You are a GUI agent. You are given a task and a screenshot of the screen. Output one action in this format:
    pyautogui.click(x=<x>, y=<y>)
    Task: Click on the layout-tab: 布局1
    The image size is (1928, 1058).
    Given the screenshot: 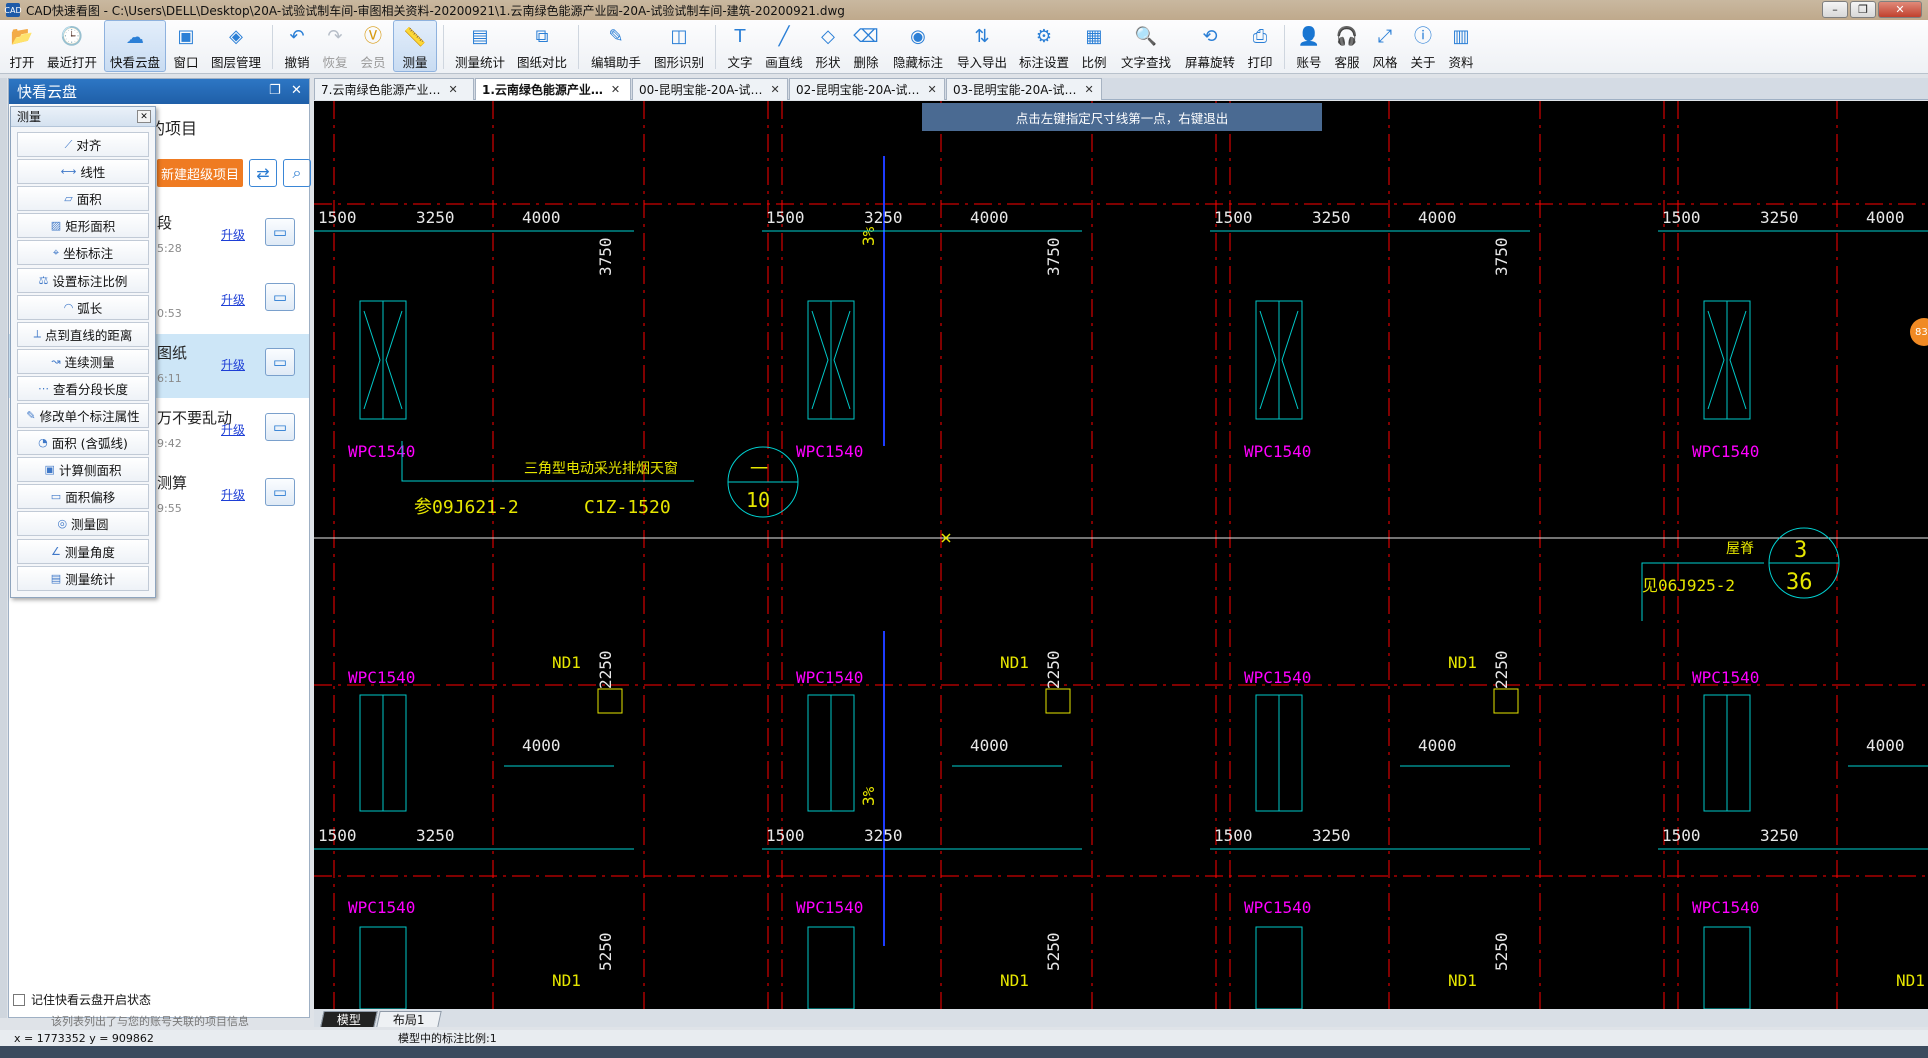 What is the action you would take?
    pyautogui.click(x=409, y=1019)
    